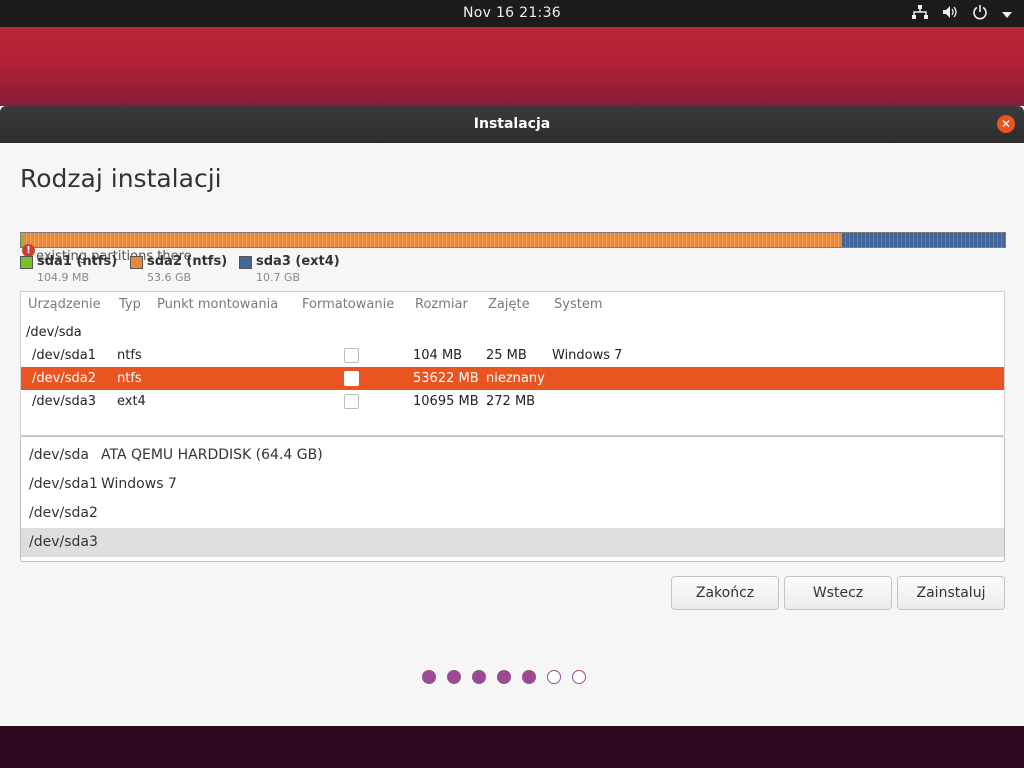 The image size is (1024, 768). Describe the element at coordinates (950, 14) in the screenshot. I see `volume-icon` at that location.